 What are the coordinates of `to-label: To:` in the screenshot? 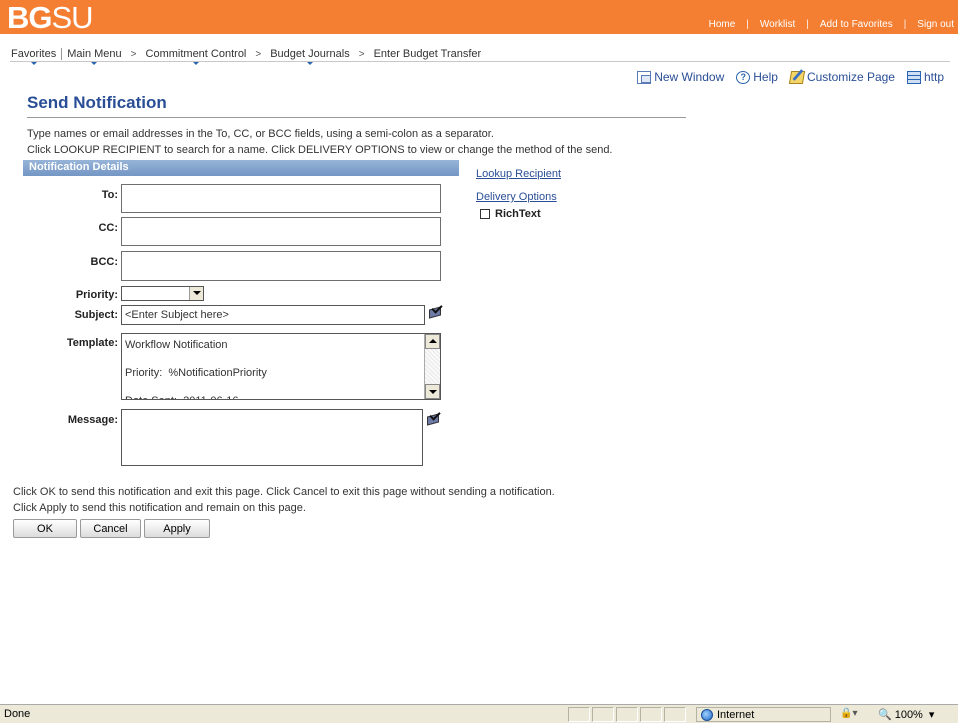 It's located at (109, 195).